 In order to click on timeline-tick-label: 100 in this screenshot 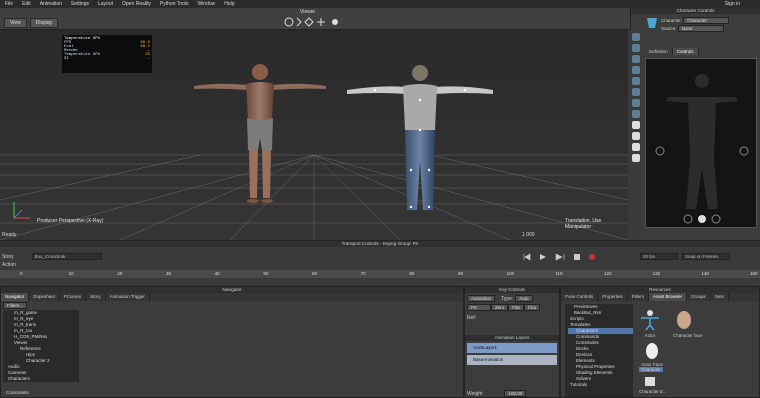, I will do `click(510, 273)`.